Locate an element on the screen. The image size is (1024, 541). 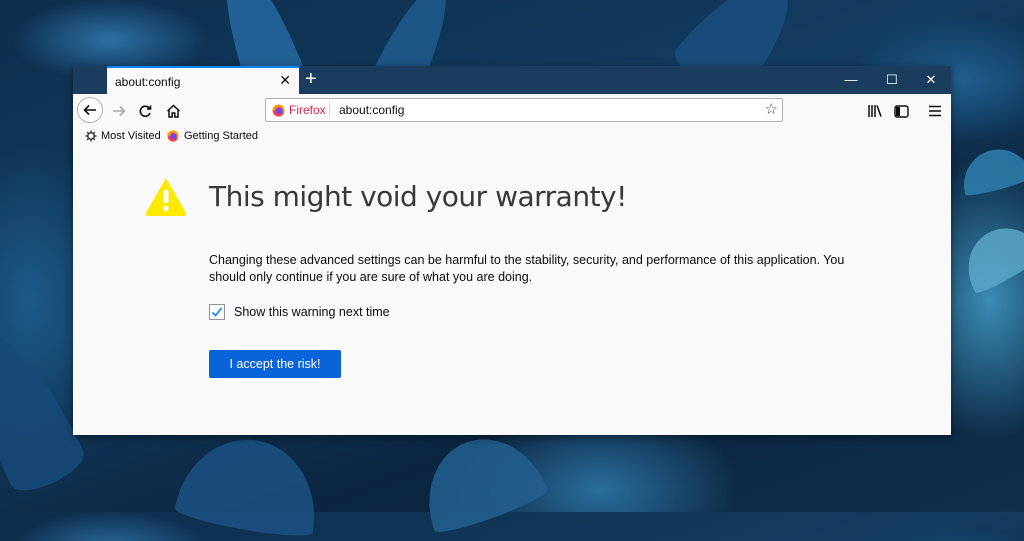
page-title: This might void your warranty! is located at coordinates (418, 196).